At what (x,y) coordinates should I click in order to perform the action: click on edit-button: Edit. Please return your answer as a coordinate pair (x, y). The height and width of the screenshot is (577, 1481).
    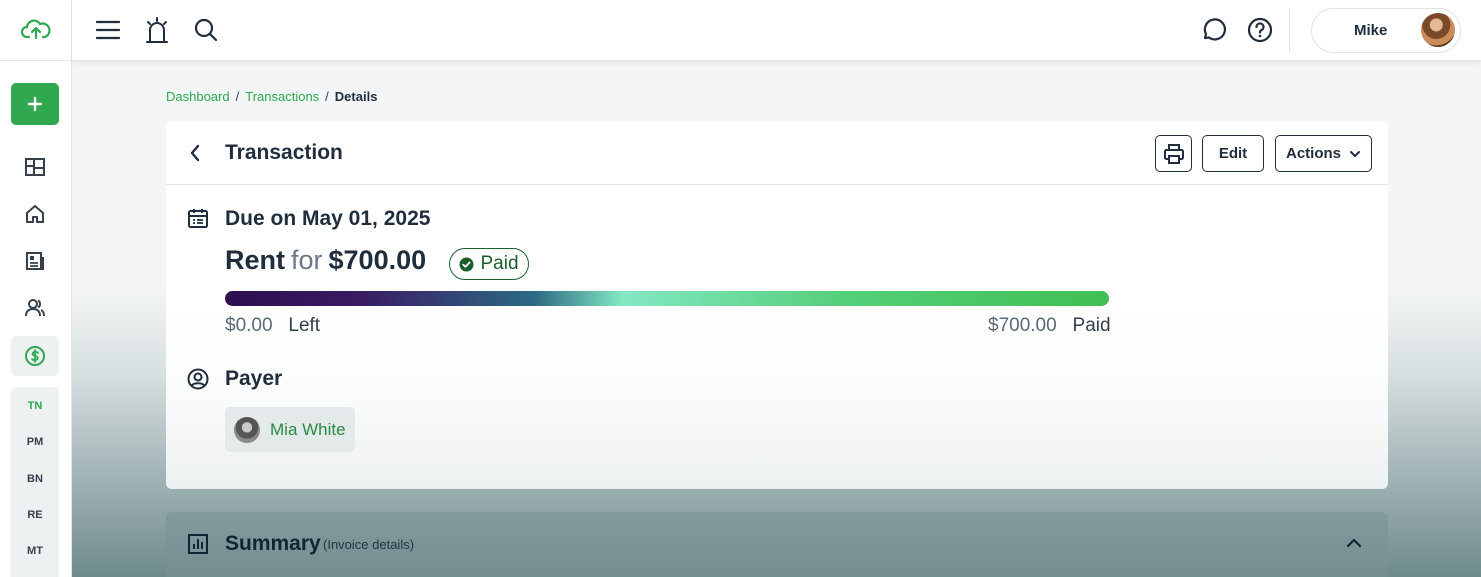
    Looking at the image, I should click on (1233, 153).